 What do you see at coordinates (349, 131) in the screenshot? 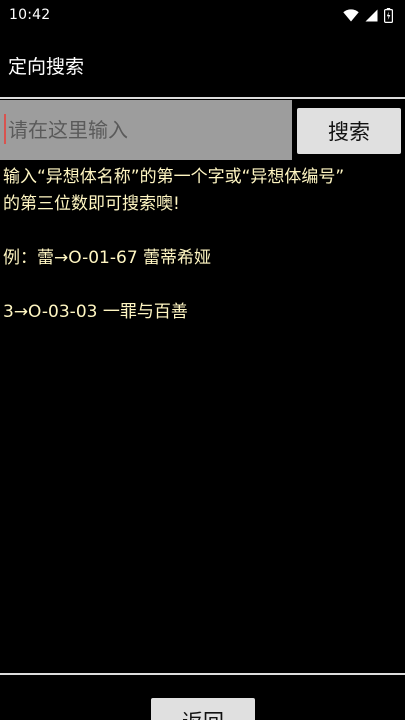
I see `search-button: 搜索` at bounding box center [349, 131].